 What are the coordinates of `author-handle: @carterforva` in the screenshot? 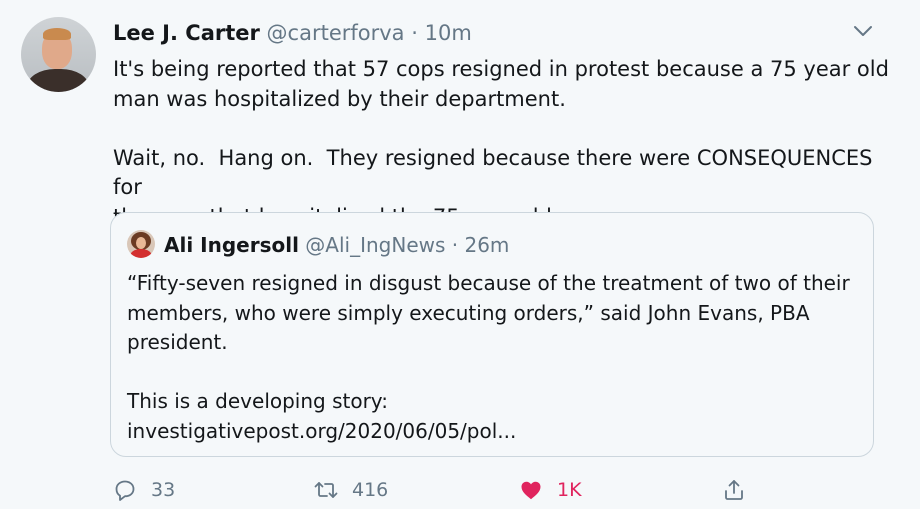 It's located at (336, 33).